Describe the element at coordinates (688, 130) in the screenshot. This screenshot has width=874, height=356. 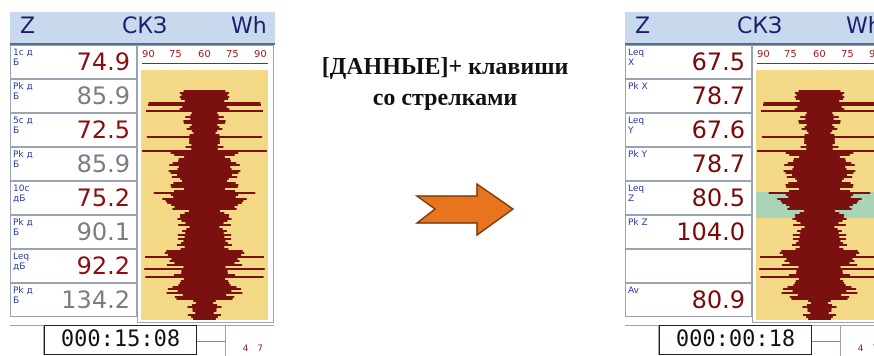
I see `measurement-cell: Leq Y 67.6` at that location.